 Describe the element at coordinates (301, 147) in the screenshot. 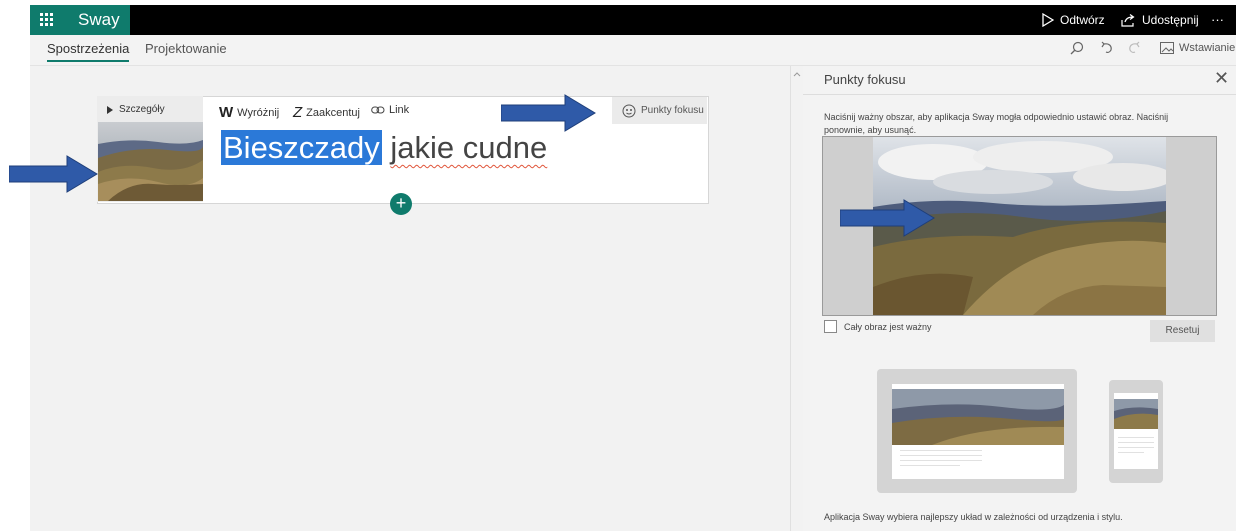

I see `headline-selected-text: Bieszczady` at that location.